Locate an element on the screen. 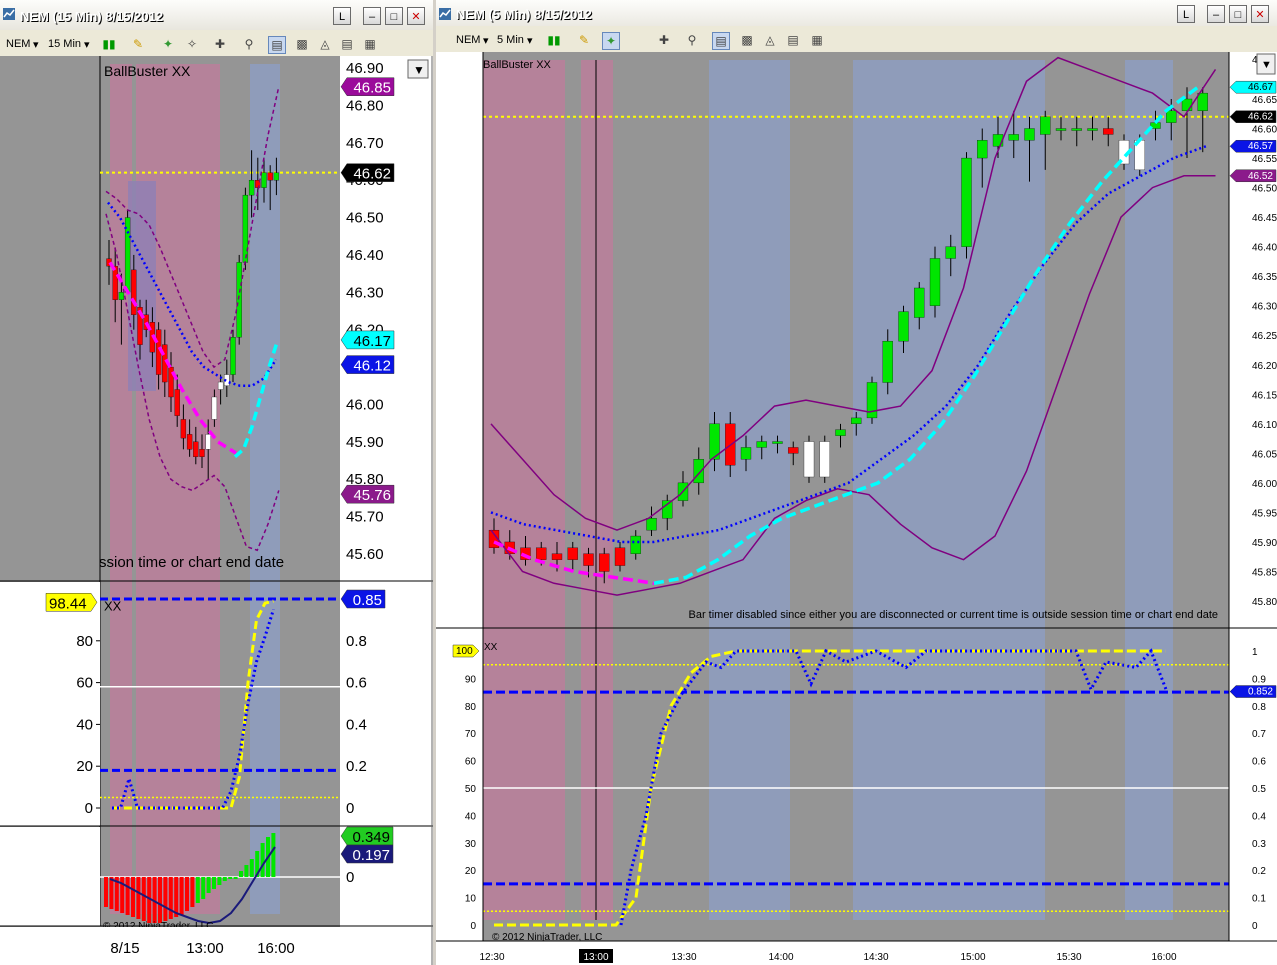 This screenshot has height=965, width=1277. osc-left-axis-background is located at coordinates (50, 704).